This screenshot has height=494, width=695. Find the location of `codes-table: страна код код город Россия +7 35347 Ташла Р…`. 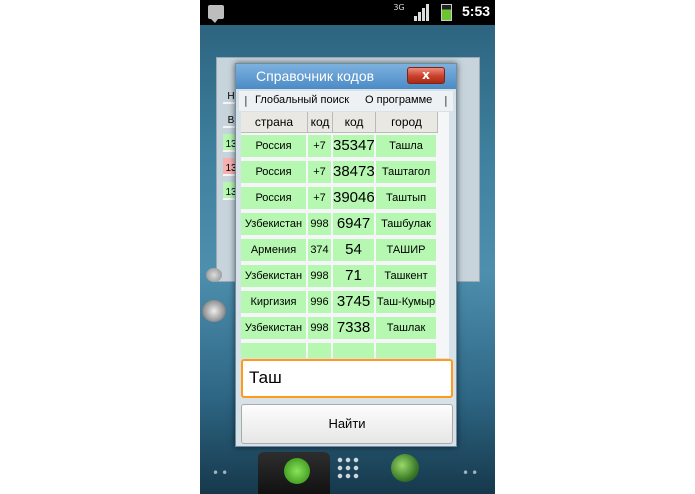

codes-table: страна код код город Россия +7 35347 Ташла Р… is located at coordinates (345, 235).